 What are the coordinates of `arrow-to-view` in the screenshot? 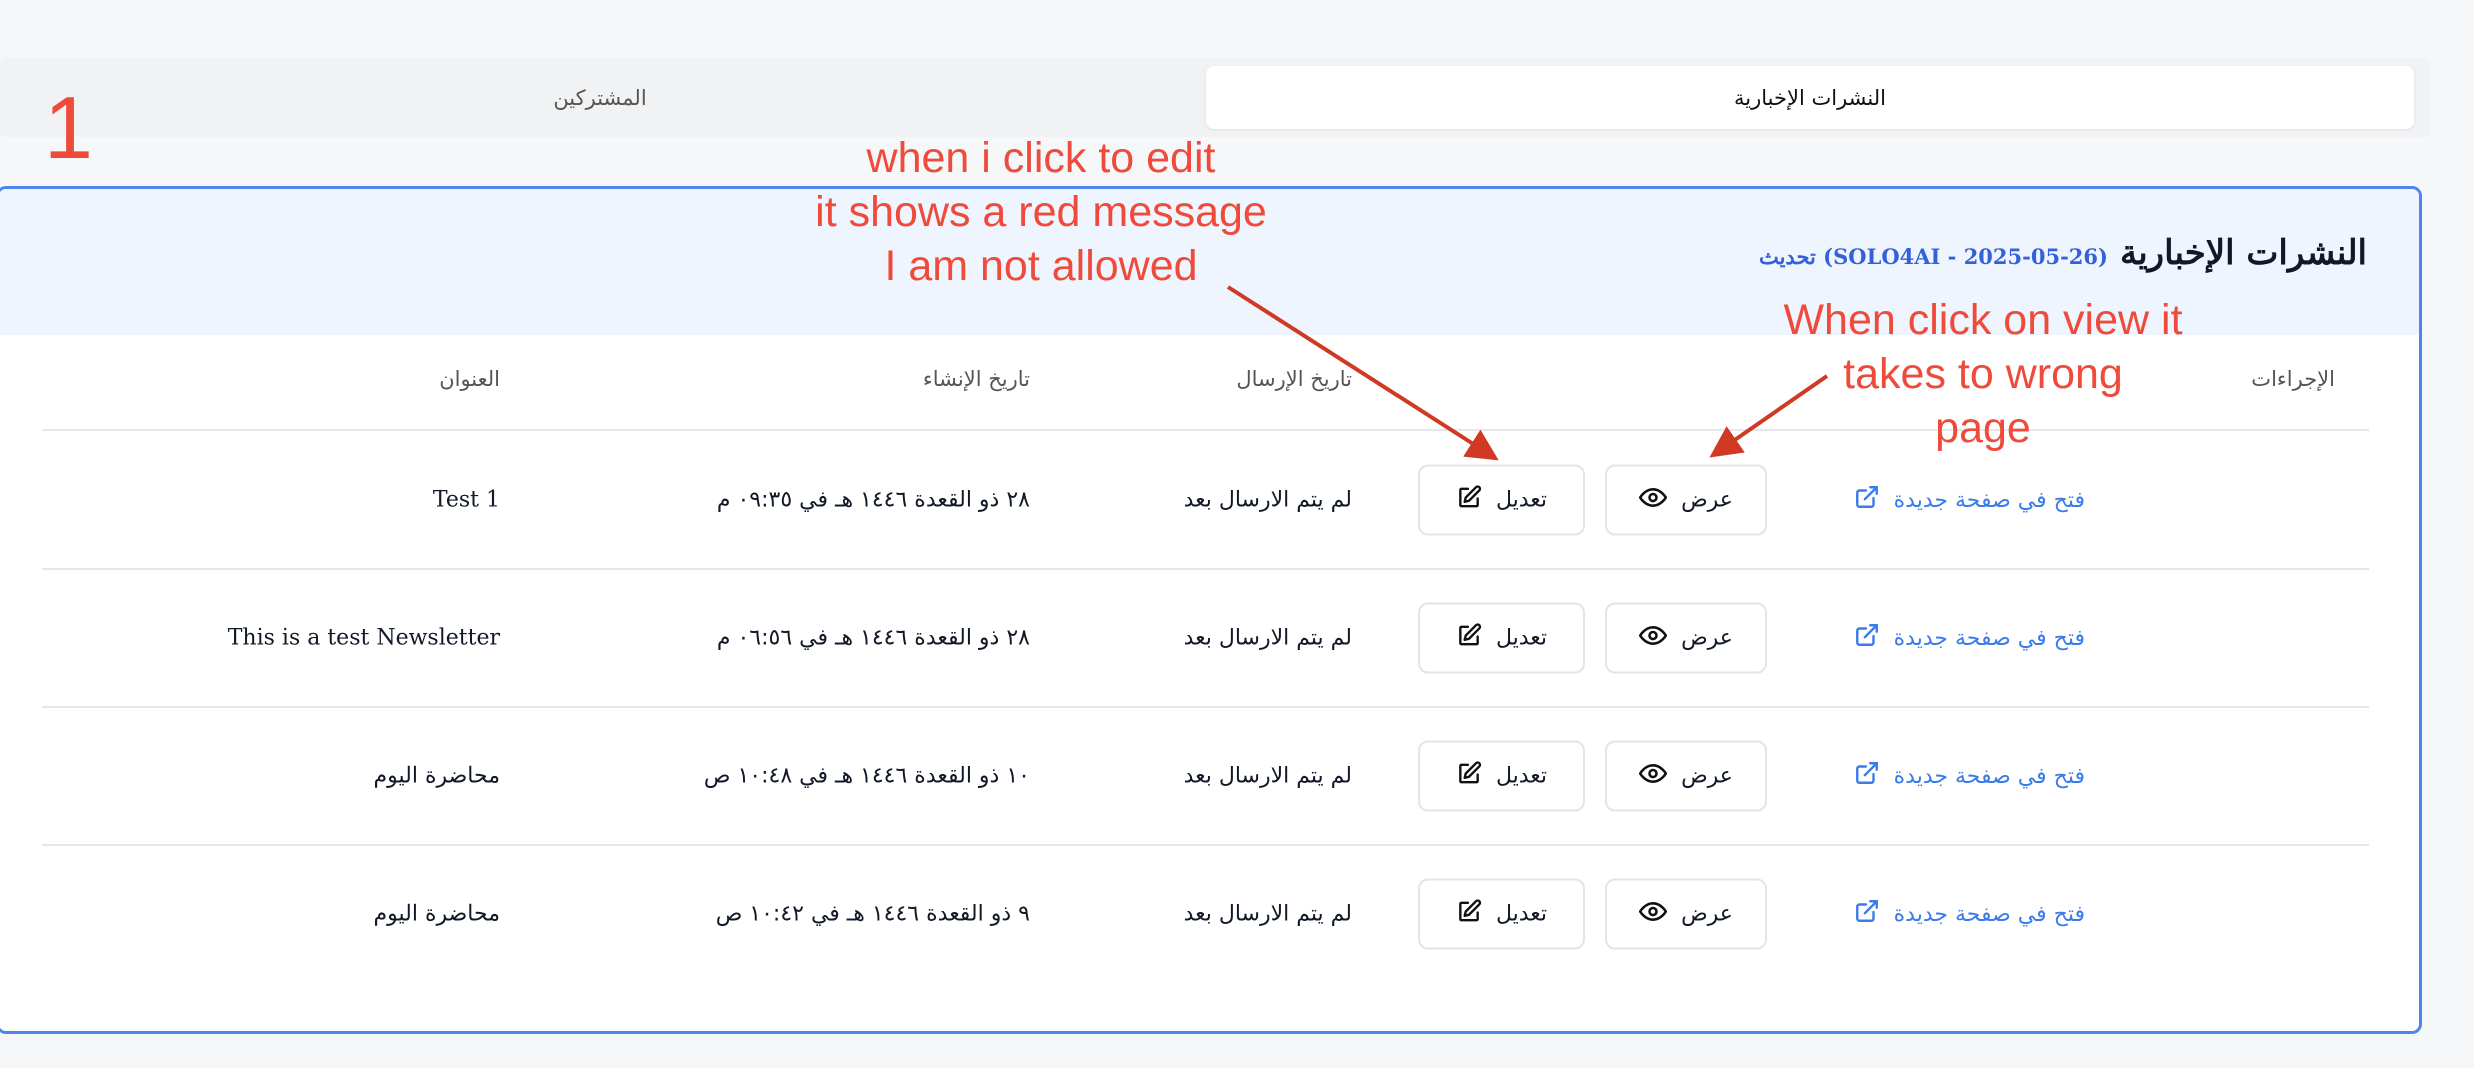 It's located at (1769, 416).